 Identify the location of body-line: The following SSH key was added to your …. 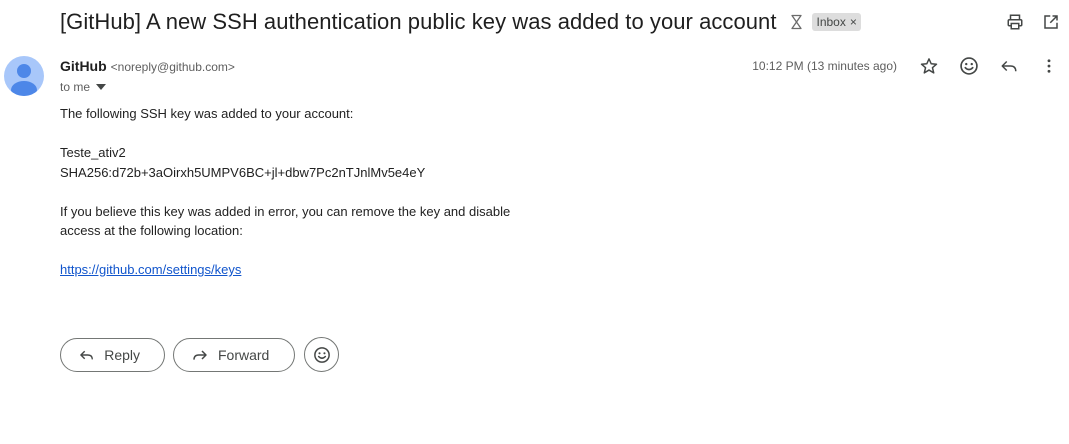
(207, 113).